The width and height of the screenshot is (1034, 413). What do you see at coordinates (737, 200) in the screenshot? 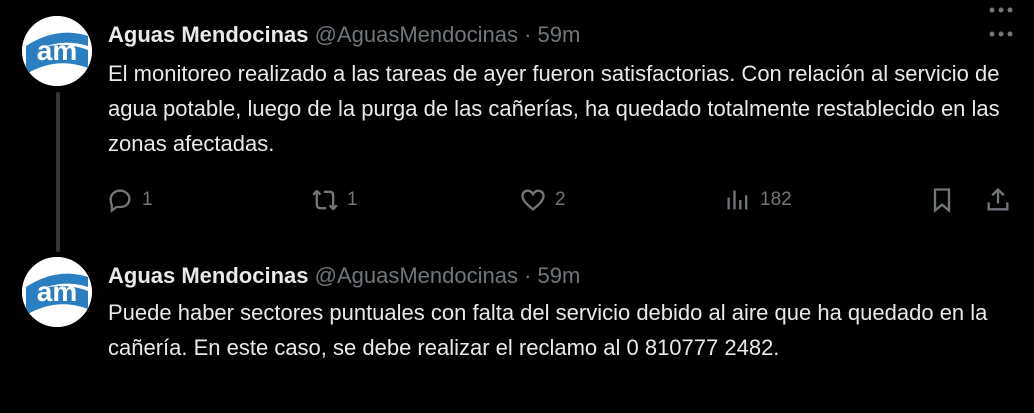
I see `views-icon` at bounding box center [737, 200].